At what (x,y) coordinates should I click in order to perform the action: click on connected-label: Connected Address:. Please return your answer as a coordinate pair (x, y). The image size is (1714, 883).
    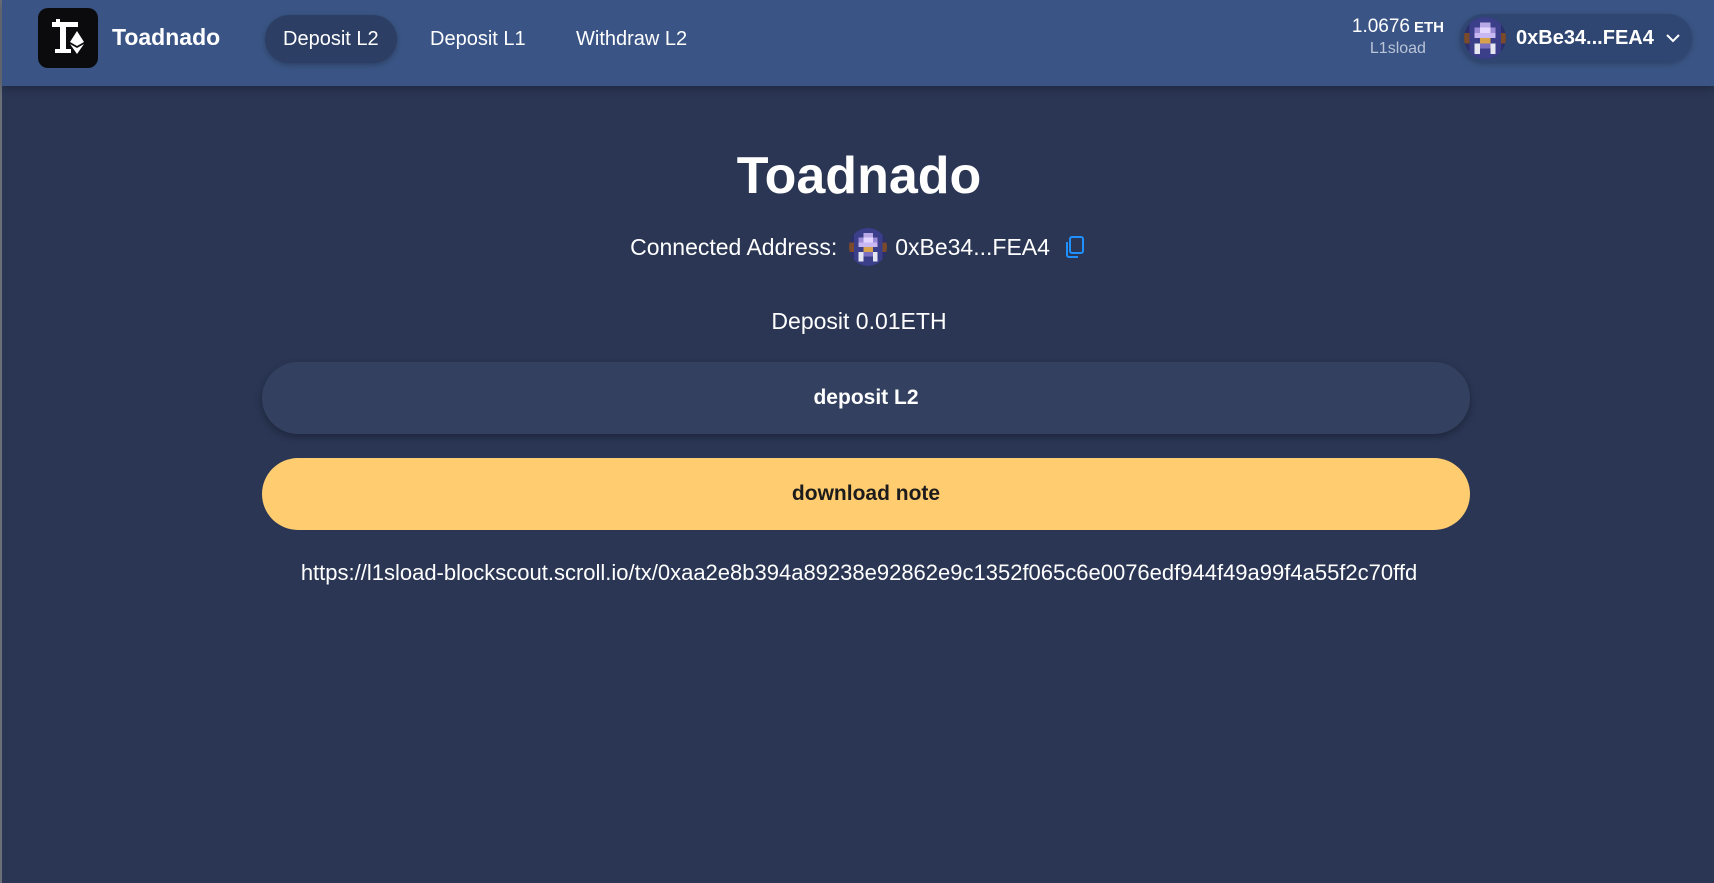
    Looking at the image, I should click on (734, 246).